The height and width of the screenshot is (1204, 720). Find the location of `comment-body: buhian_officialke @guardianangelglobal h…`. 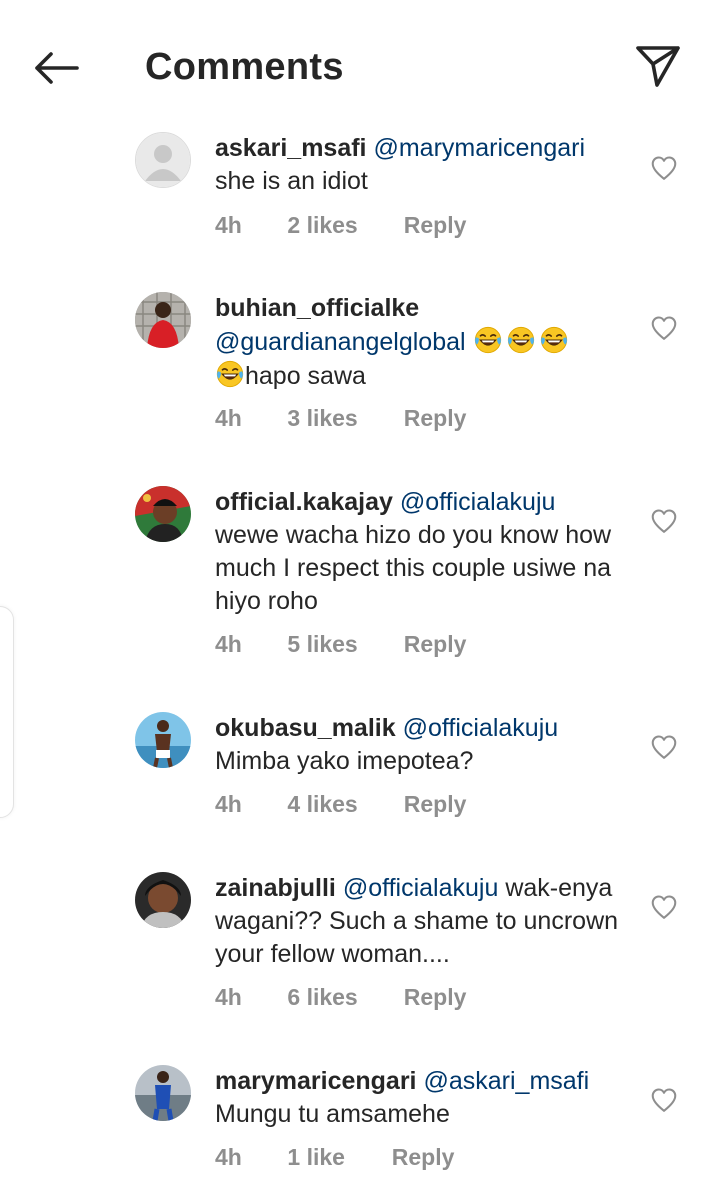

comment-body: buhian_officialke @guardianangelglobal h… is located at coordinates (420, 342).